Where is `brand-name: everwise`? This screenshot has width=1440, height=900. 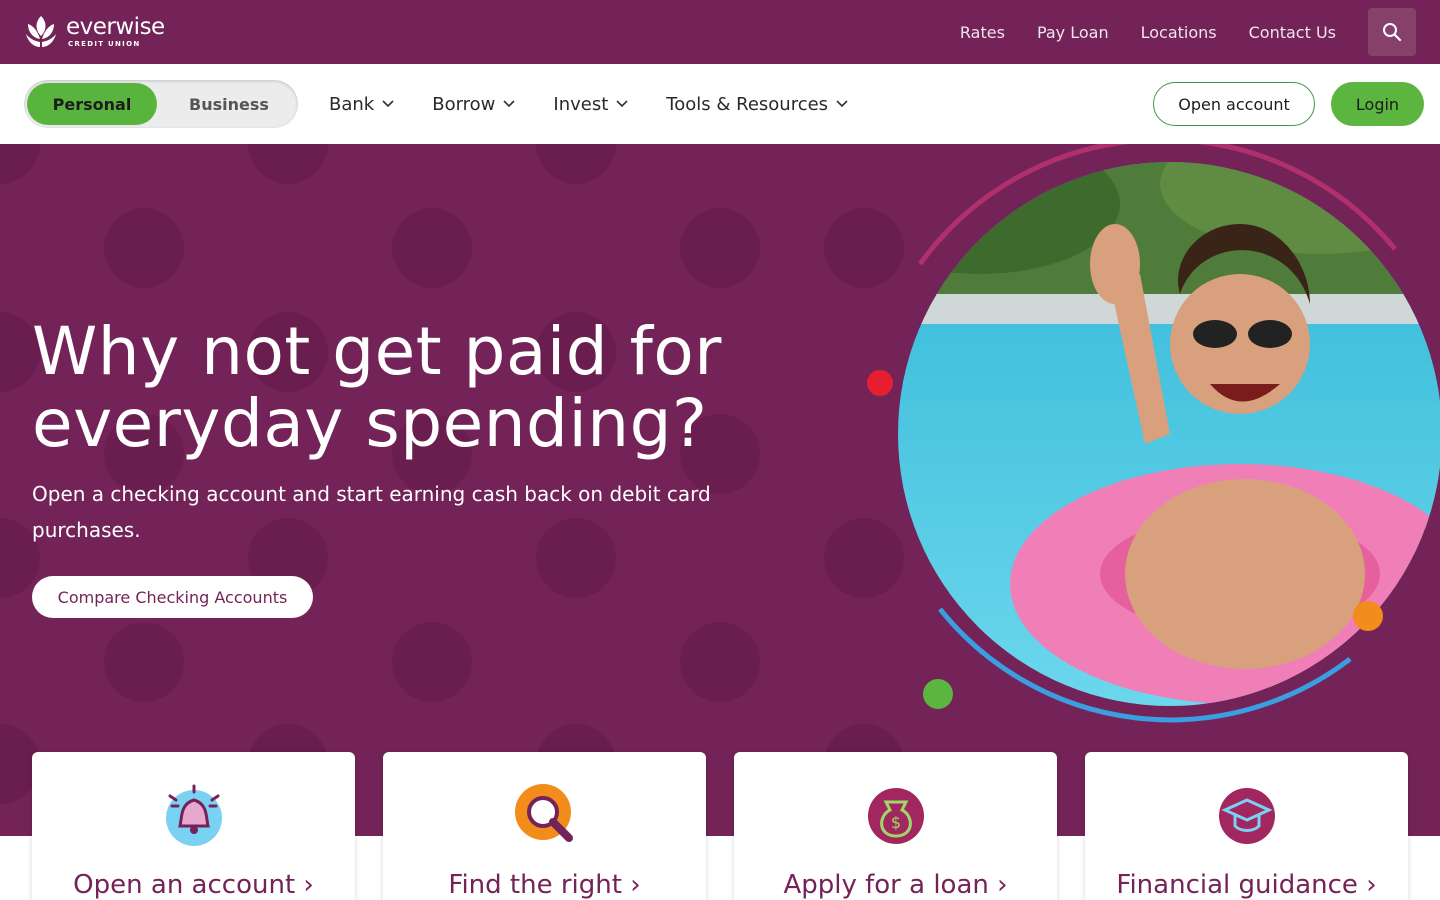 brand-name: everwise is located at coordinates (115, 27).